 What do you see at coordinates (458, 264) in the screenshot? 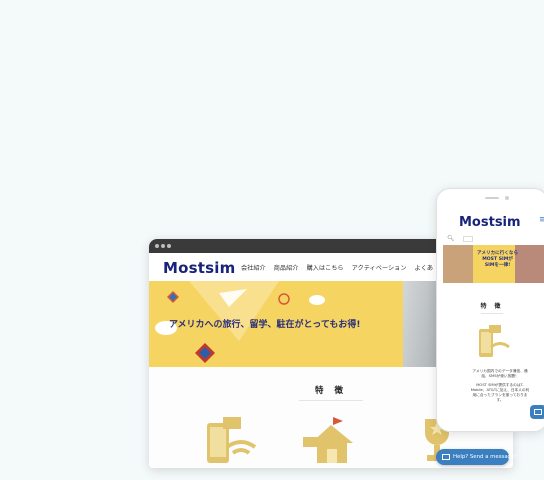
I see `hero-photo-left` at bounding box center [458, 264].